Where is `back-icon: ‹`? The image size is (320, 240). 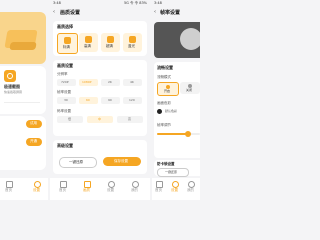
back-icon: ‹ is located at coordinates (54, 12).